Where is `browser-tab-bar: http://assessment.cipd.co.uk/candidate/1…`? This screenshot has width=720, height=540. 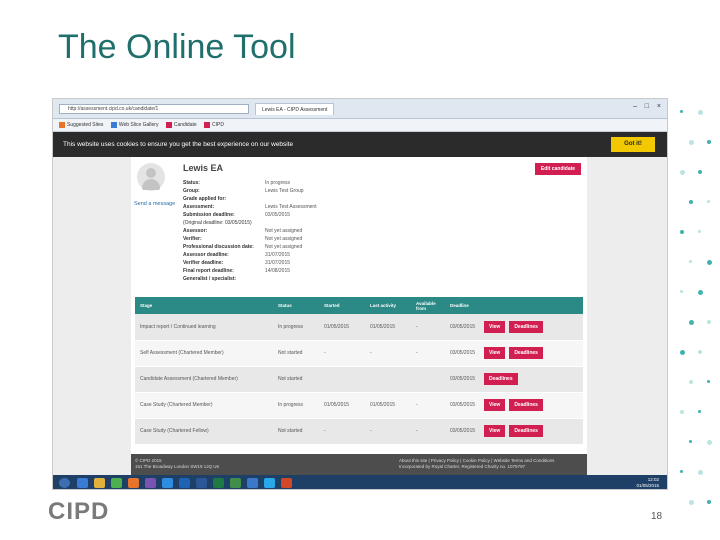 browser-tab-bar: http://assessment.cipd.co.uk/candidate/1… is located at coordinates (360, 109).